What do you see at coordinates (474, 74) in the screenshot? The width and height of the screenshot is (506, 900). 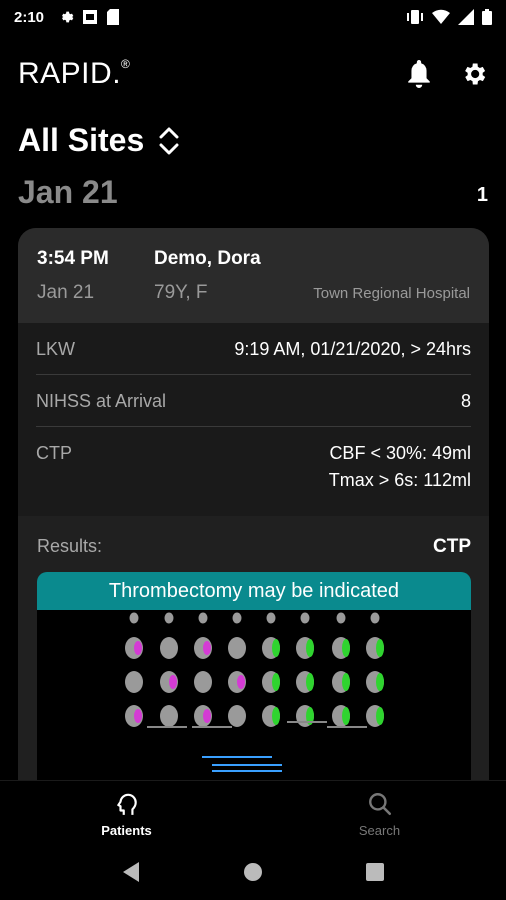 I see `settings-gear-icon` at bounding box center [474, 74].